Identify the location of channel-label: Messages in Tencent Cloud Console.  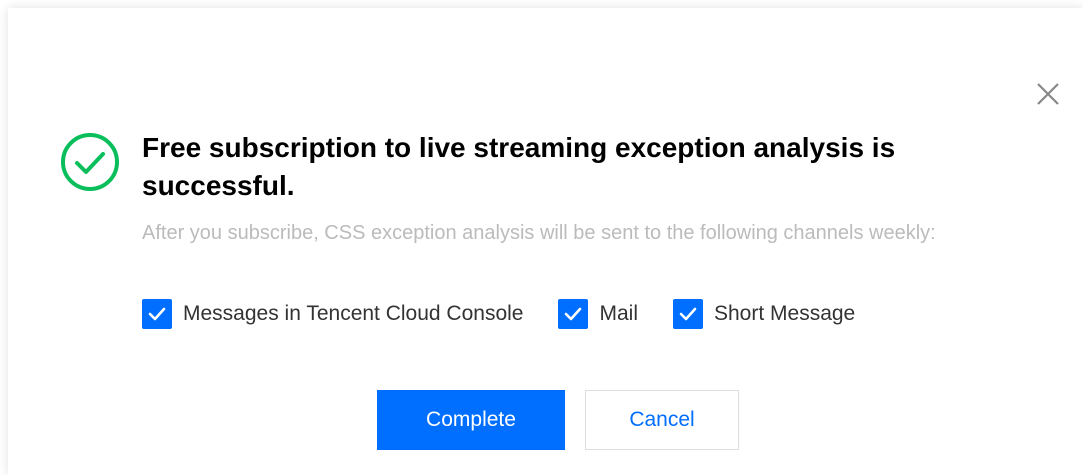
(353, 313).